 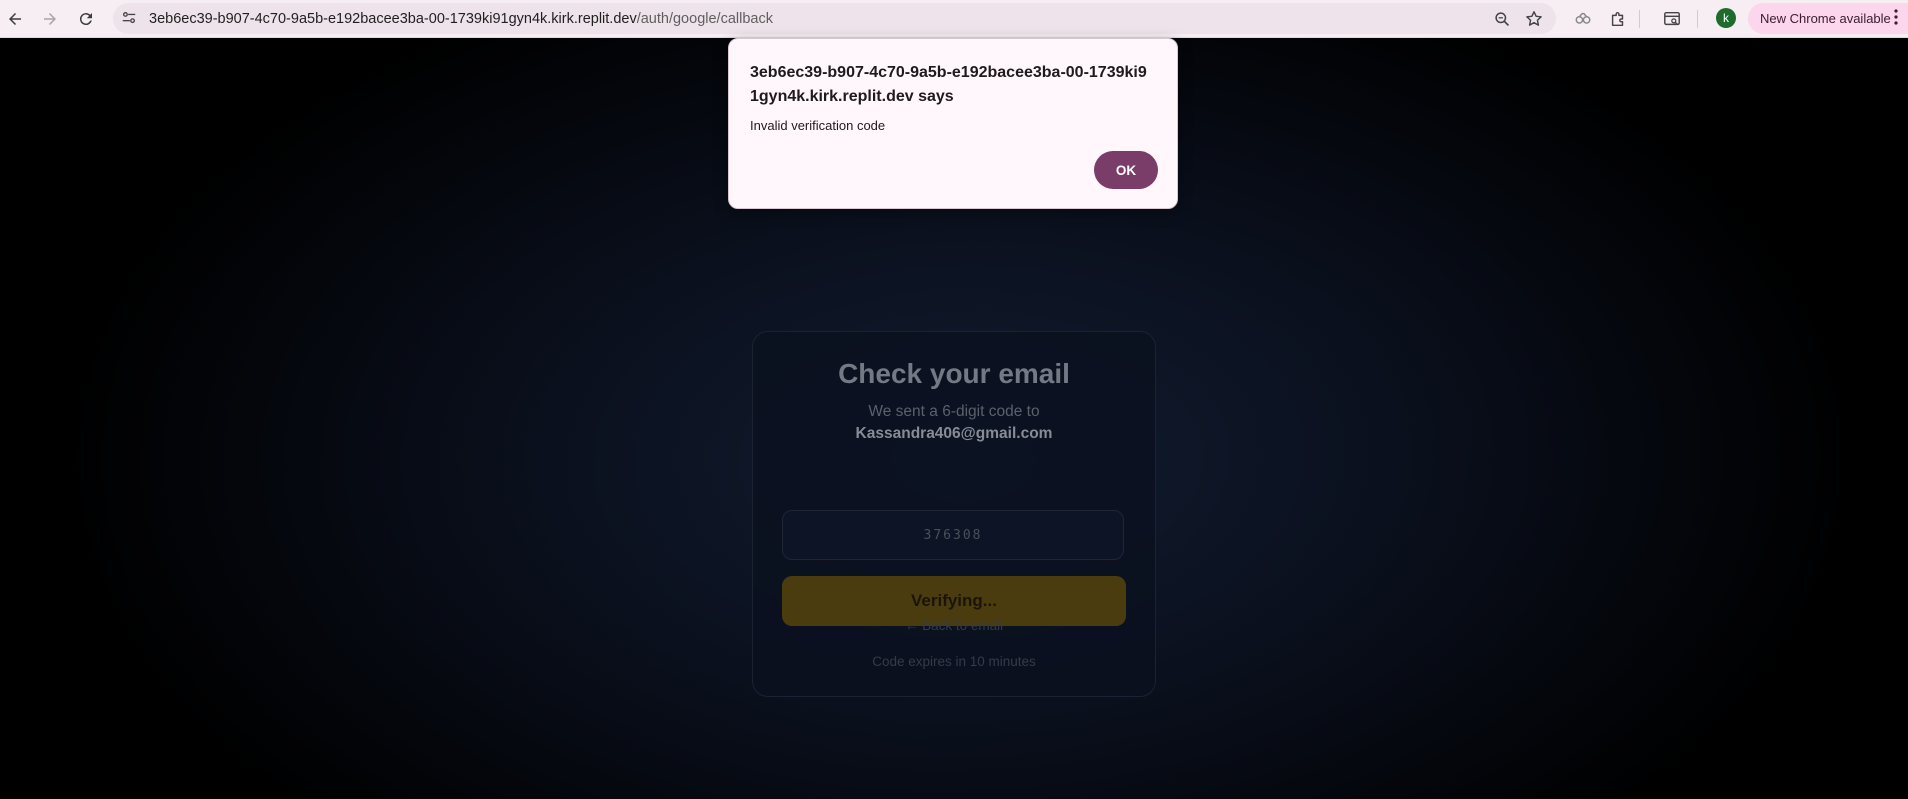 What do you see at coordinates (1896, 18) in the screenshot?
I see `kebab-menu-icon` at bounding box center [1896, 18].